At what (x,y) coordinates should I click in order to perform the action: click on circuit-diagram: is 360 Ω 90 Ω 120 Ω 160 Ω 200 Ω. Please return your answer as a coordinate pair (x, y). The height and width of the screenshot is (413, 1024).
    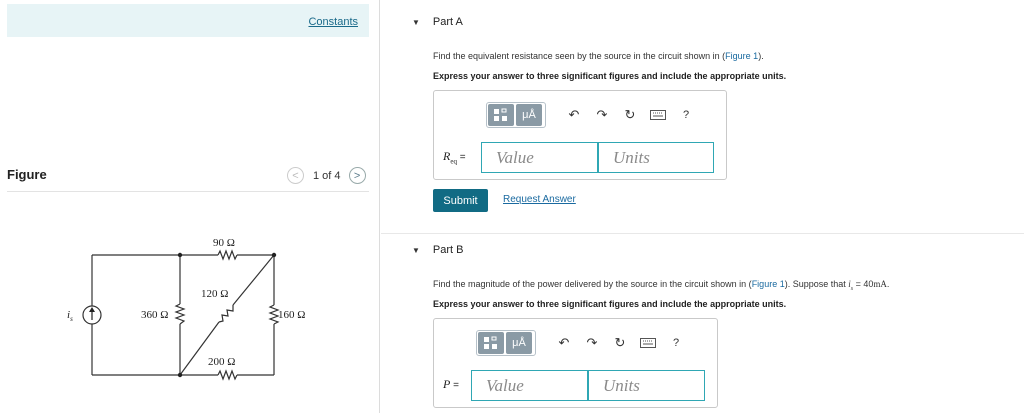
    Looking at the image, I should click on (186, 309).